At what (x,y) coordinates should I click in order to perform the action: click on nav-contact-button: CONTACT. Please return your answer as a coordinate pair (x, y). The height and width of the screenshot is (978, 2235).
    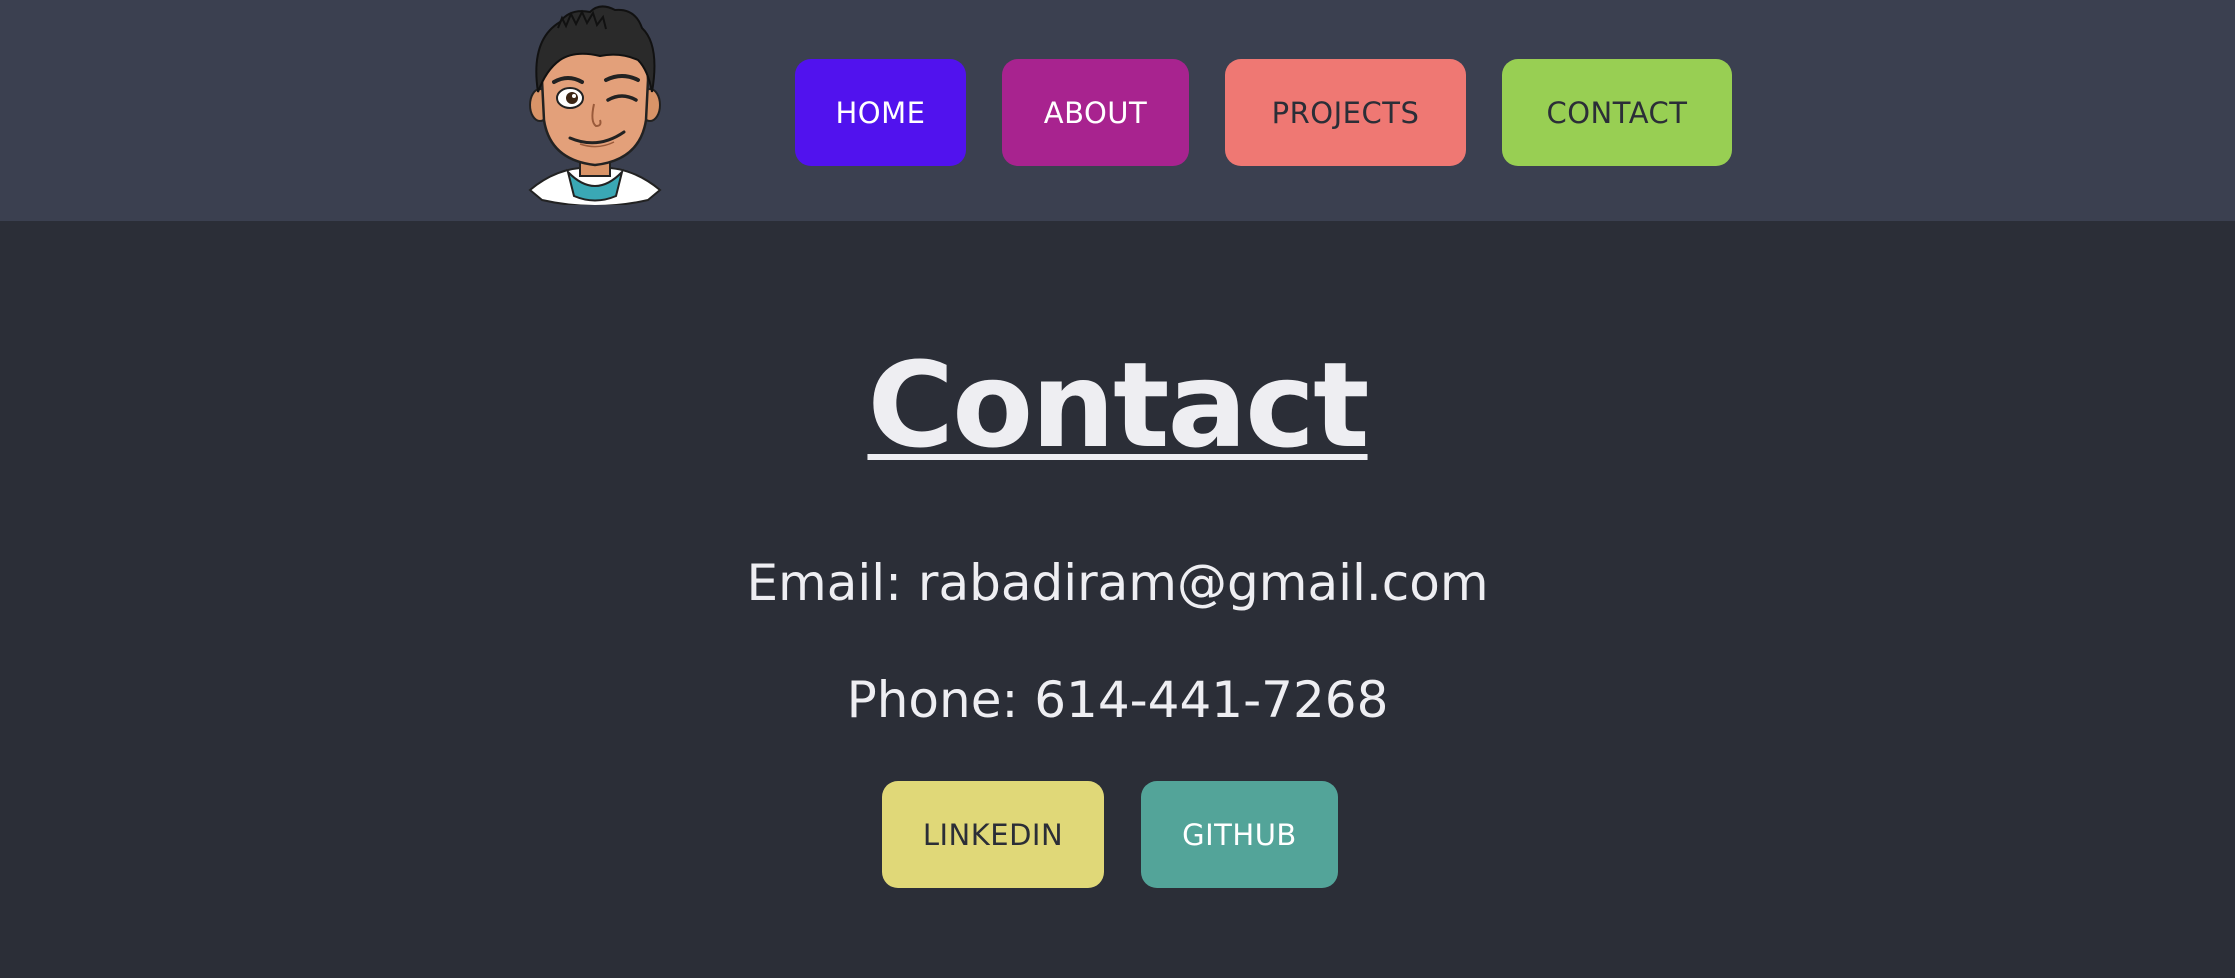
    Looking at the image, I should click on (1617, 112).